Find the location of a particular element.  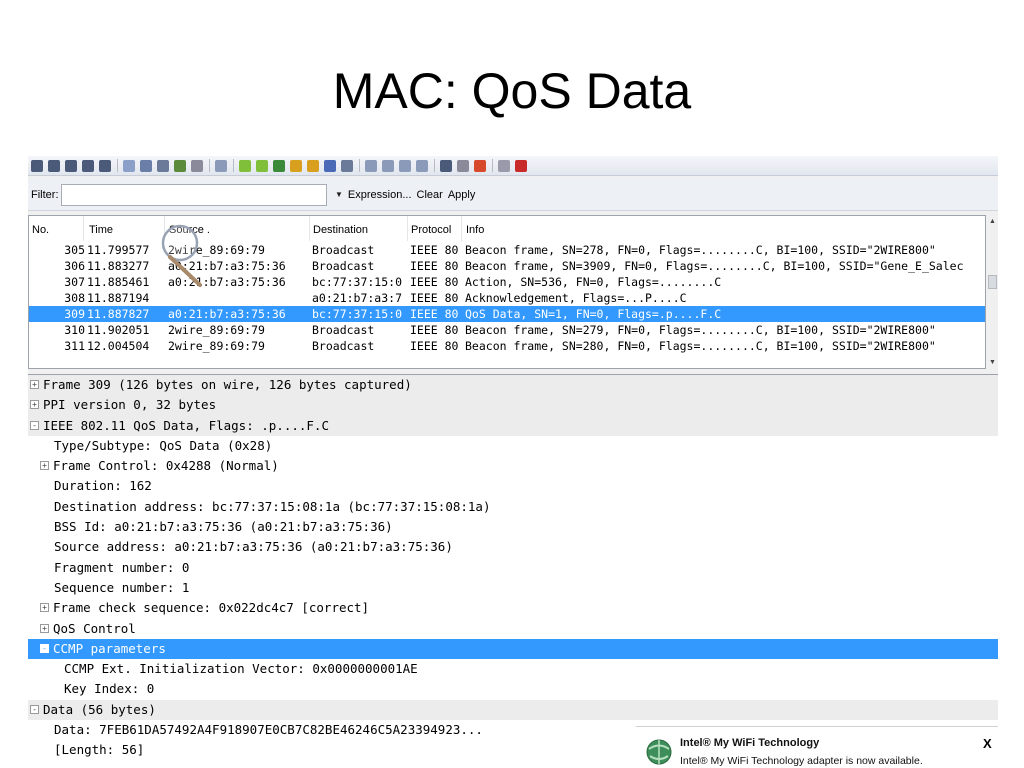

display-filters-icon is located at coordinates (463, 165).